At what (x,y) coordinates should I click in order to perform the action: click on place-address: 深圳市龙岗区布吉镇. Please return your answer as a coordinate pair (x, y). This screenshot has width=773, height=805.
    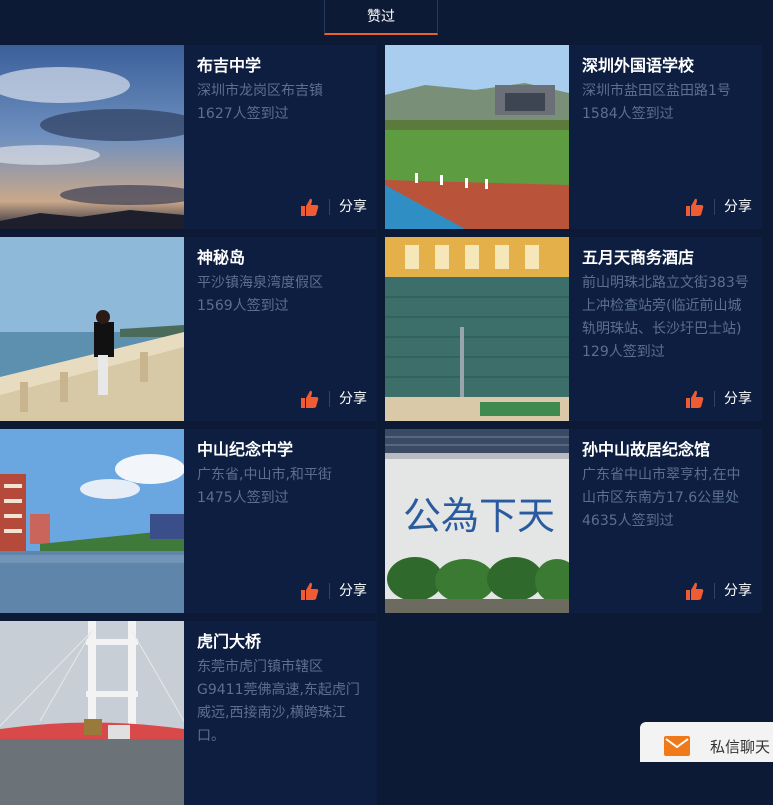
    Looking at the image, I should click on (260, 91).